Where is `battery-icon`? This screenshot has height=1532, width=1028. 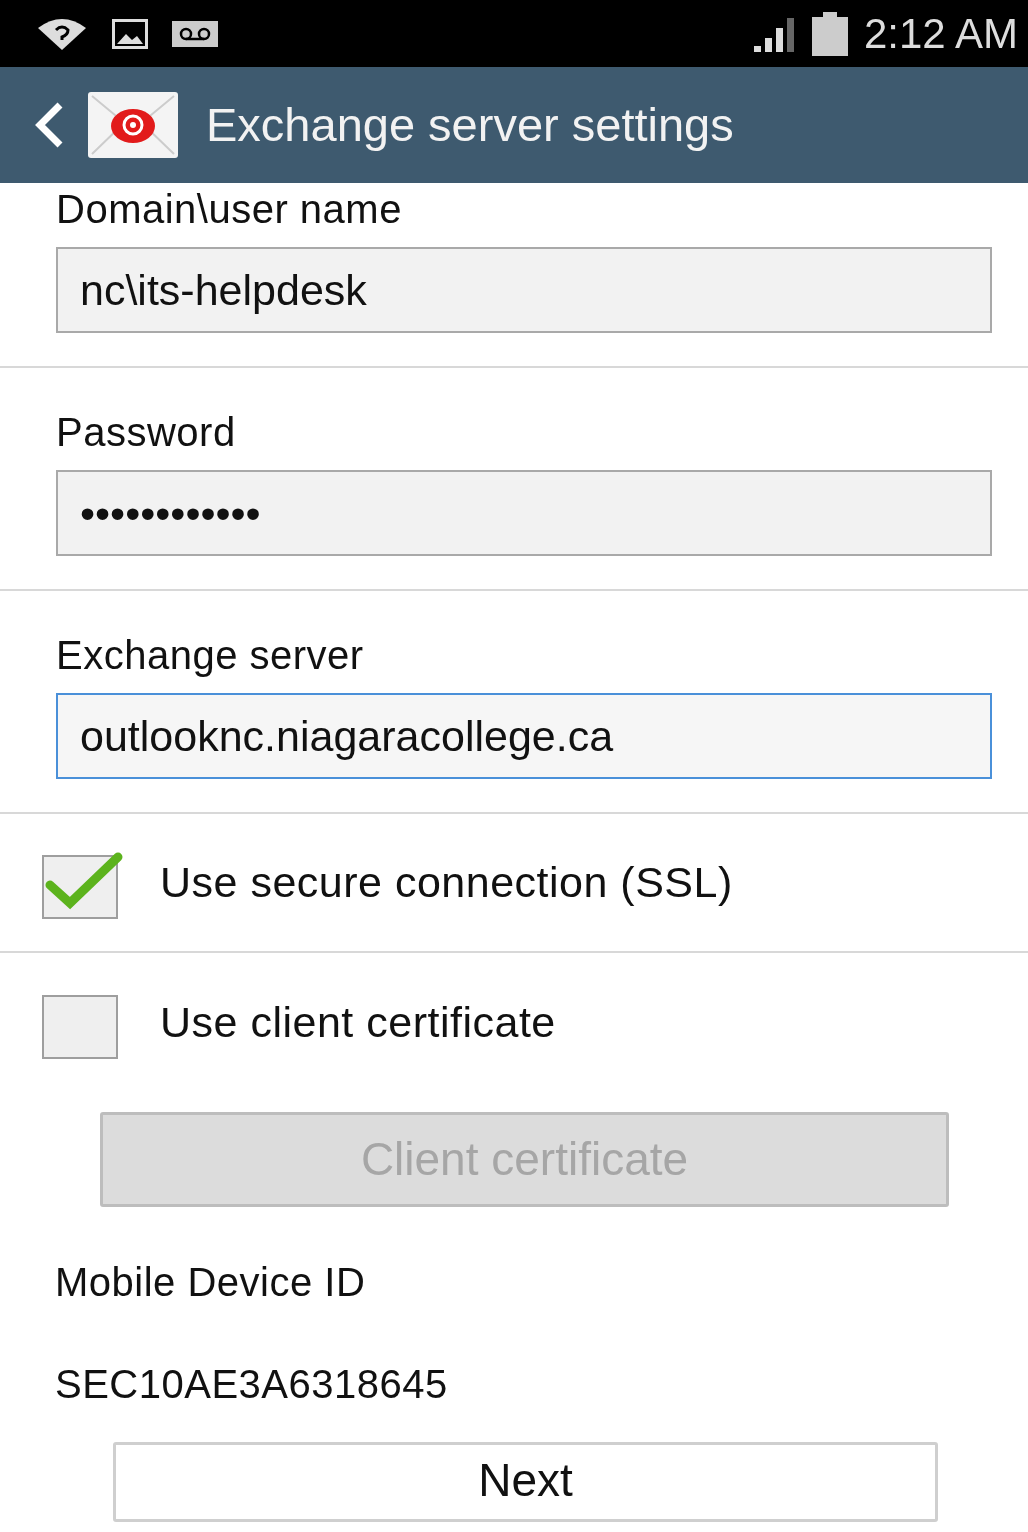
battery-icon is located at coordinates (829, 33).